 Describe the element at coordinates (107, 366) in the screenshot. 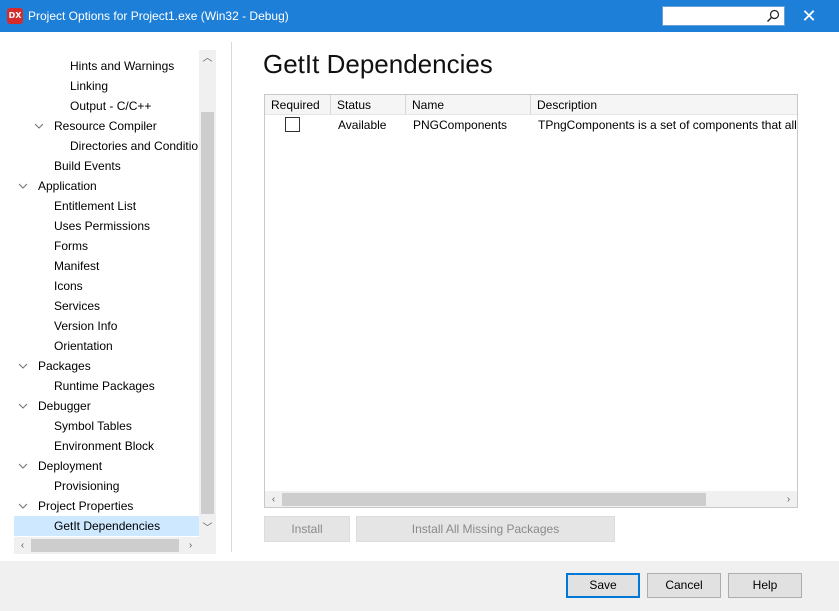

I see `tree-item: Packages` at that location.